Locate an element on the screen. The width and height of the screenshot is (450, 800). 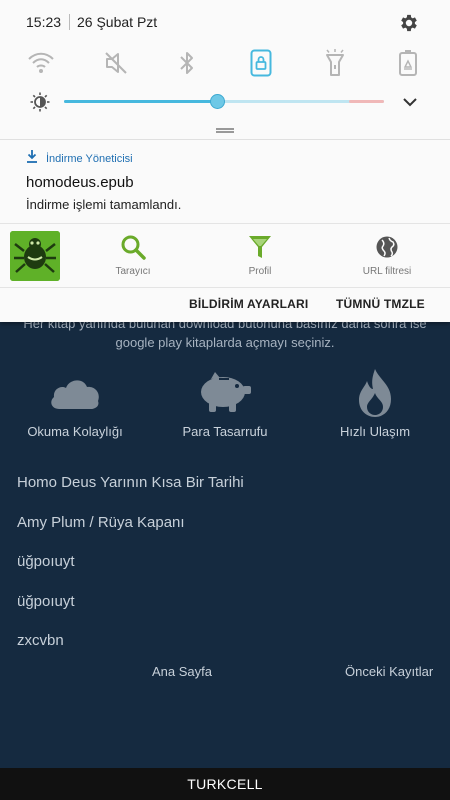
globe-icon is located at coordinates (387, 247).